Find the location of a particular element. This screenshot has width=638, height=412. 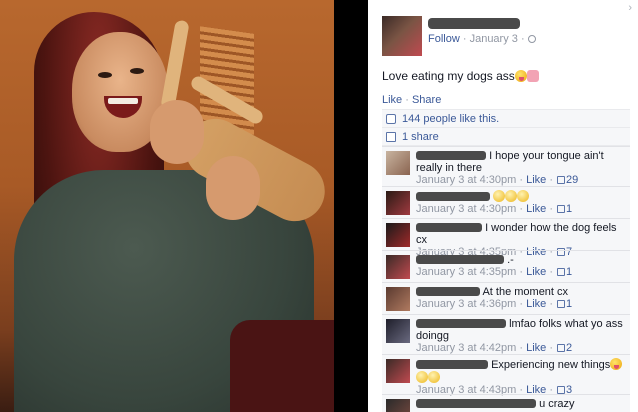

comment: January 3 at 4:30pm · Like · 1 is located at coordinates (506, 202).